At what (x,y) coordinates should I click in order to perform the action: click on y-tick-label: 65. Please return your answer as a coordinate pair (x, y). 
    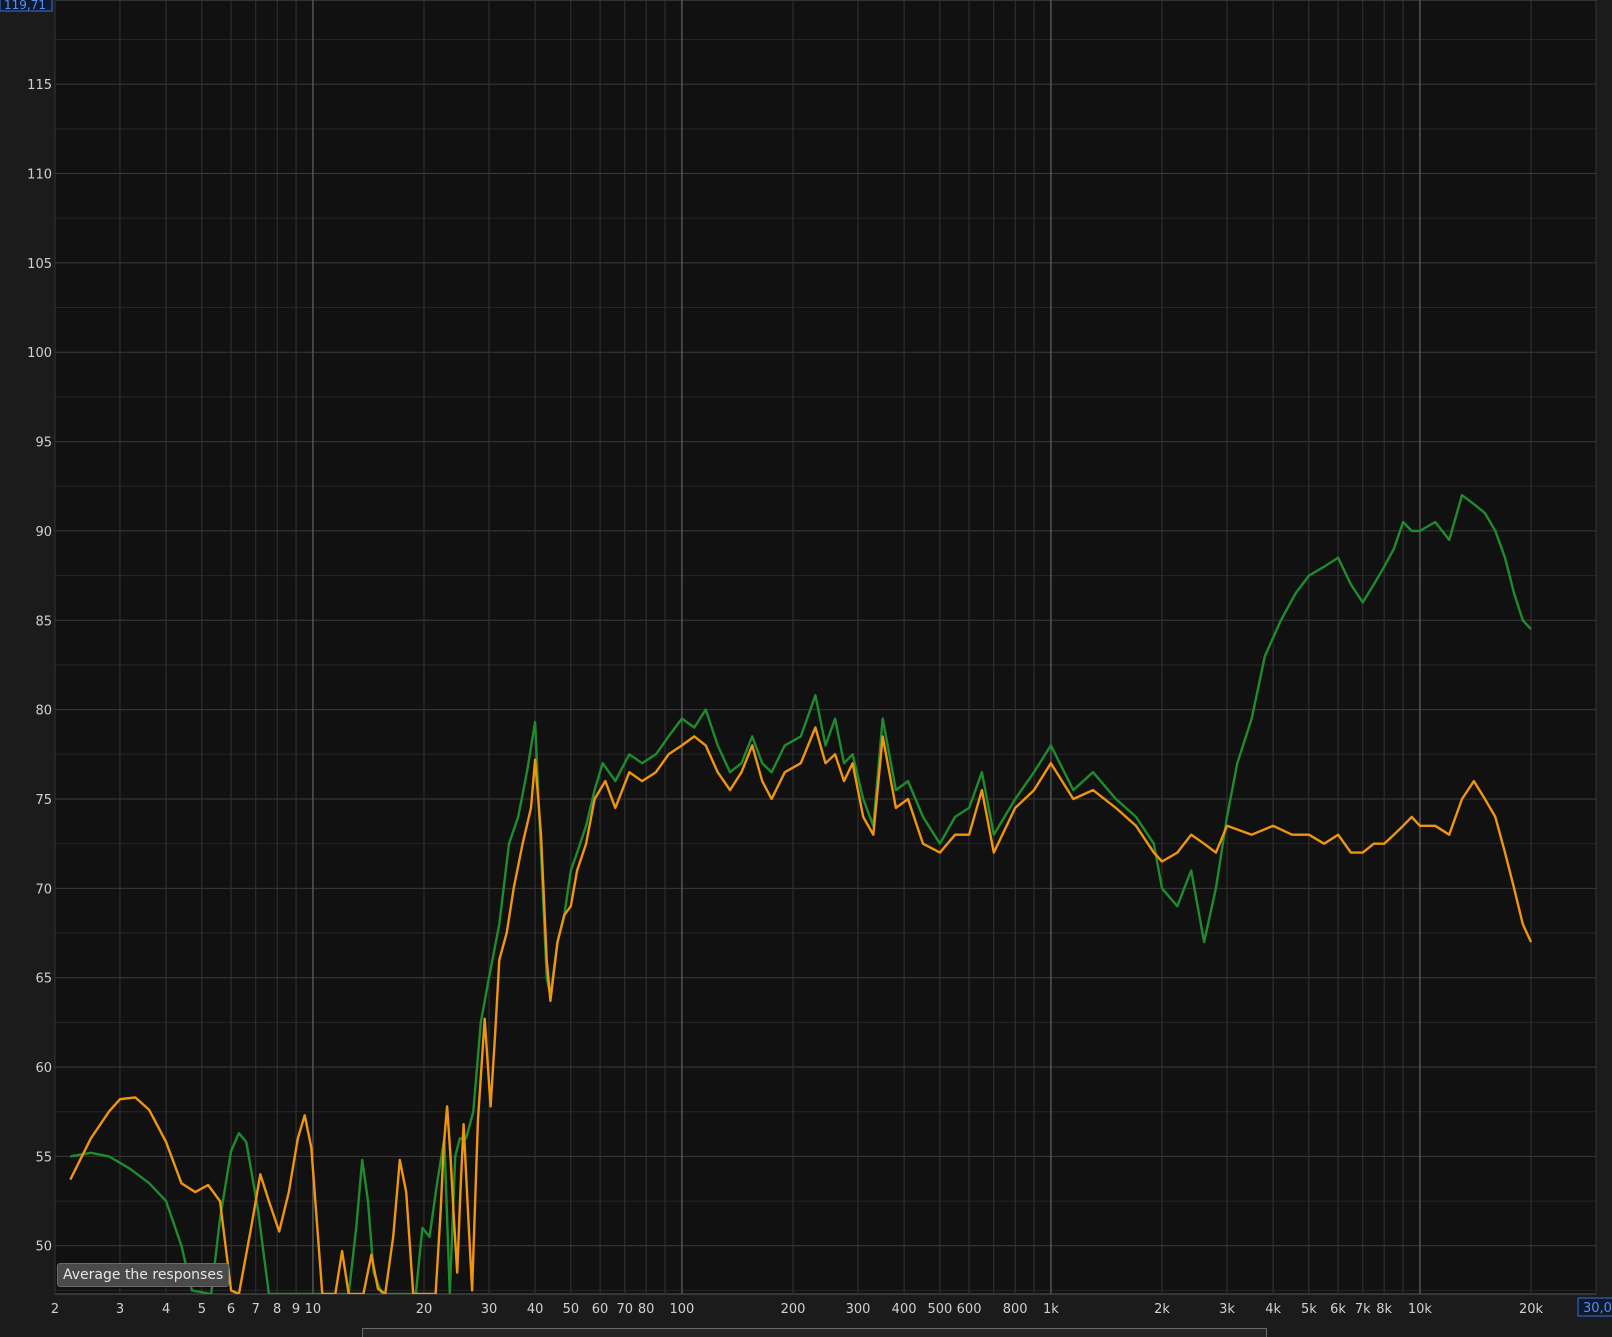
    Looking at the image, I should click on (43, 979).